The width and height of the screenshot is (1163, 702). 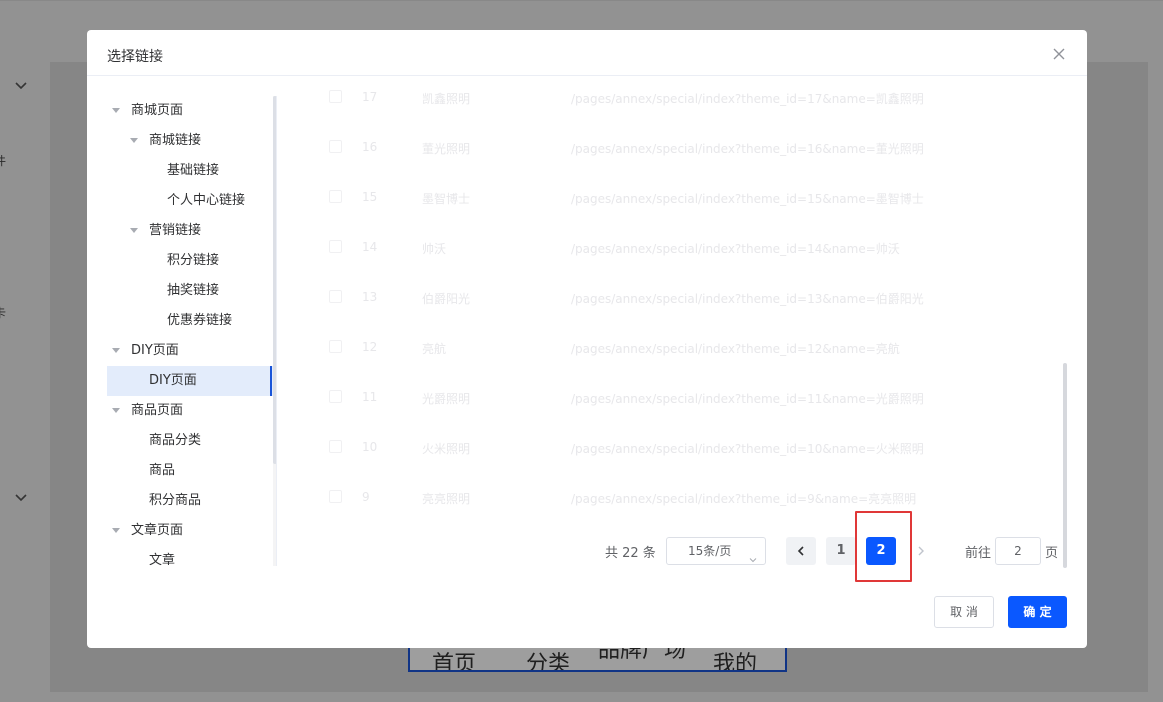 I want to click on tree-node-label: 积分商品, so click(x=175, y=500).